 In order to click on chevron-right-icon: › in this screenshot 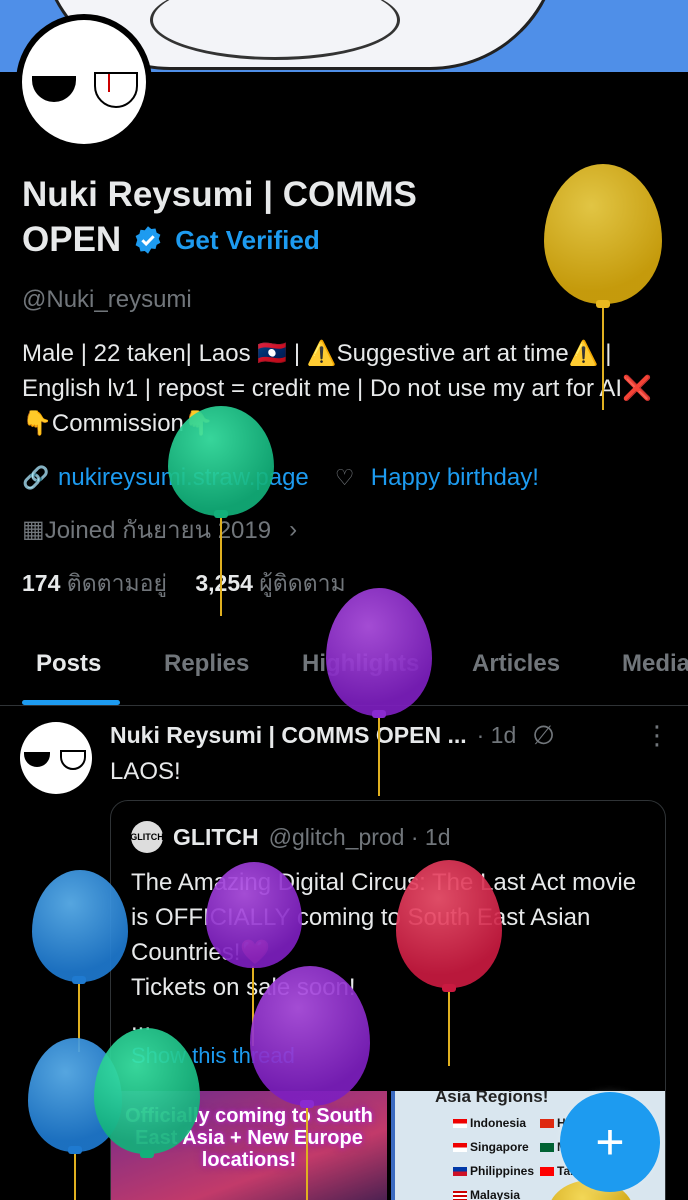, I will do `click(293, 529)`.